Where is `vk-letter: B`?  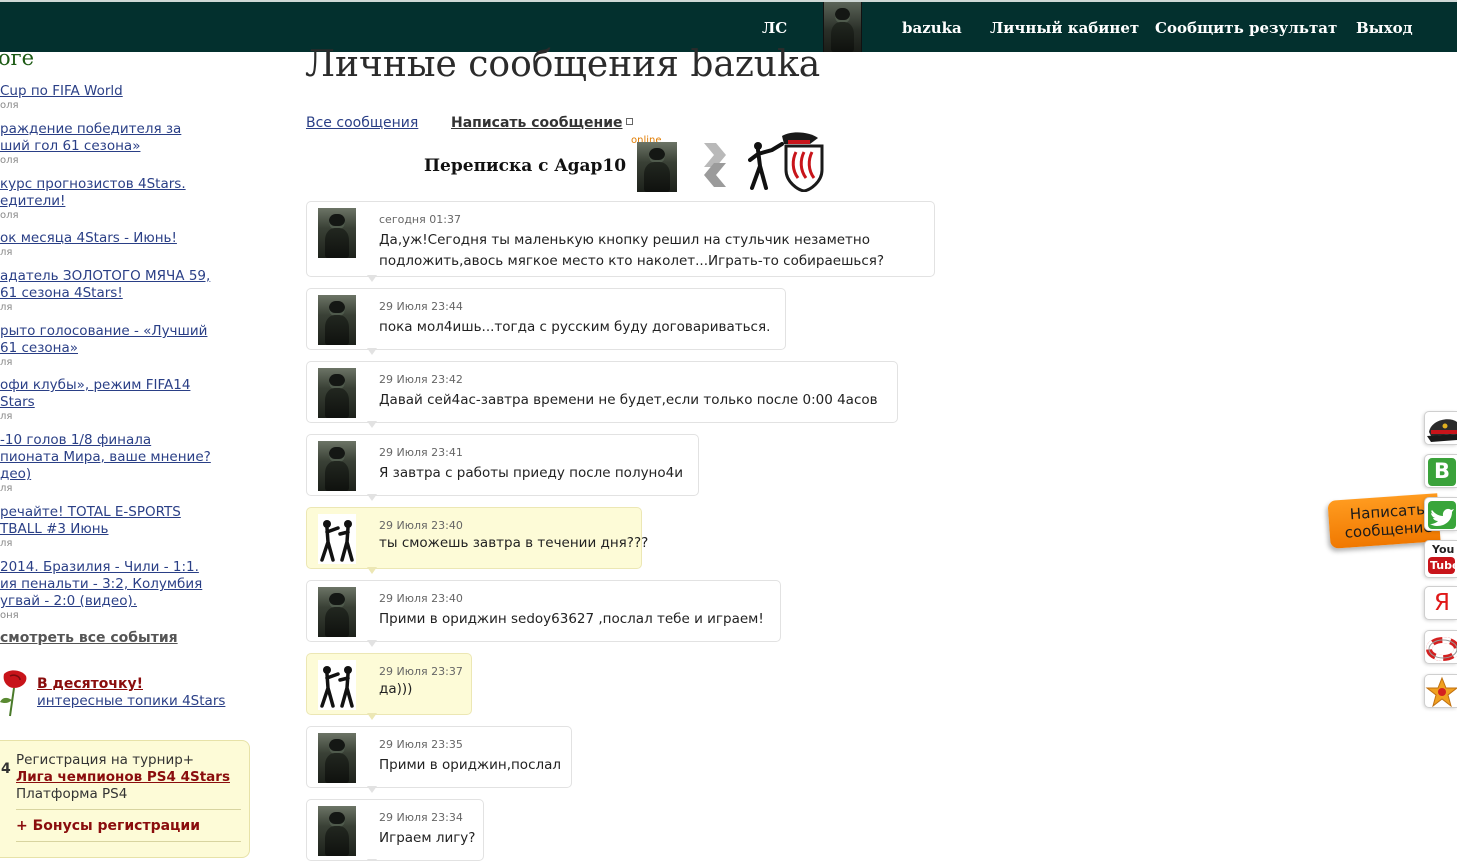 vk-letter: B is located at coordinates (1442, 471).